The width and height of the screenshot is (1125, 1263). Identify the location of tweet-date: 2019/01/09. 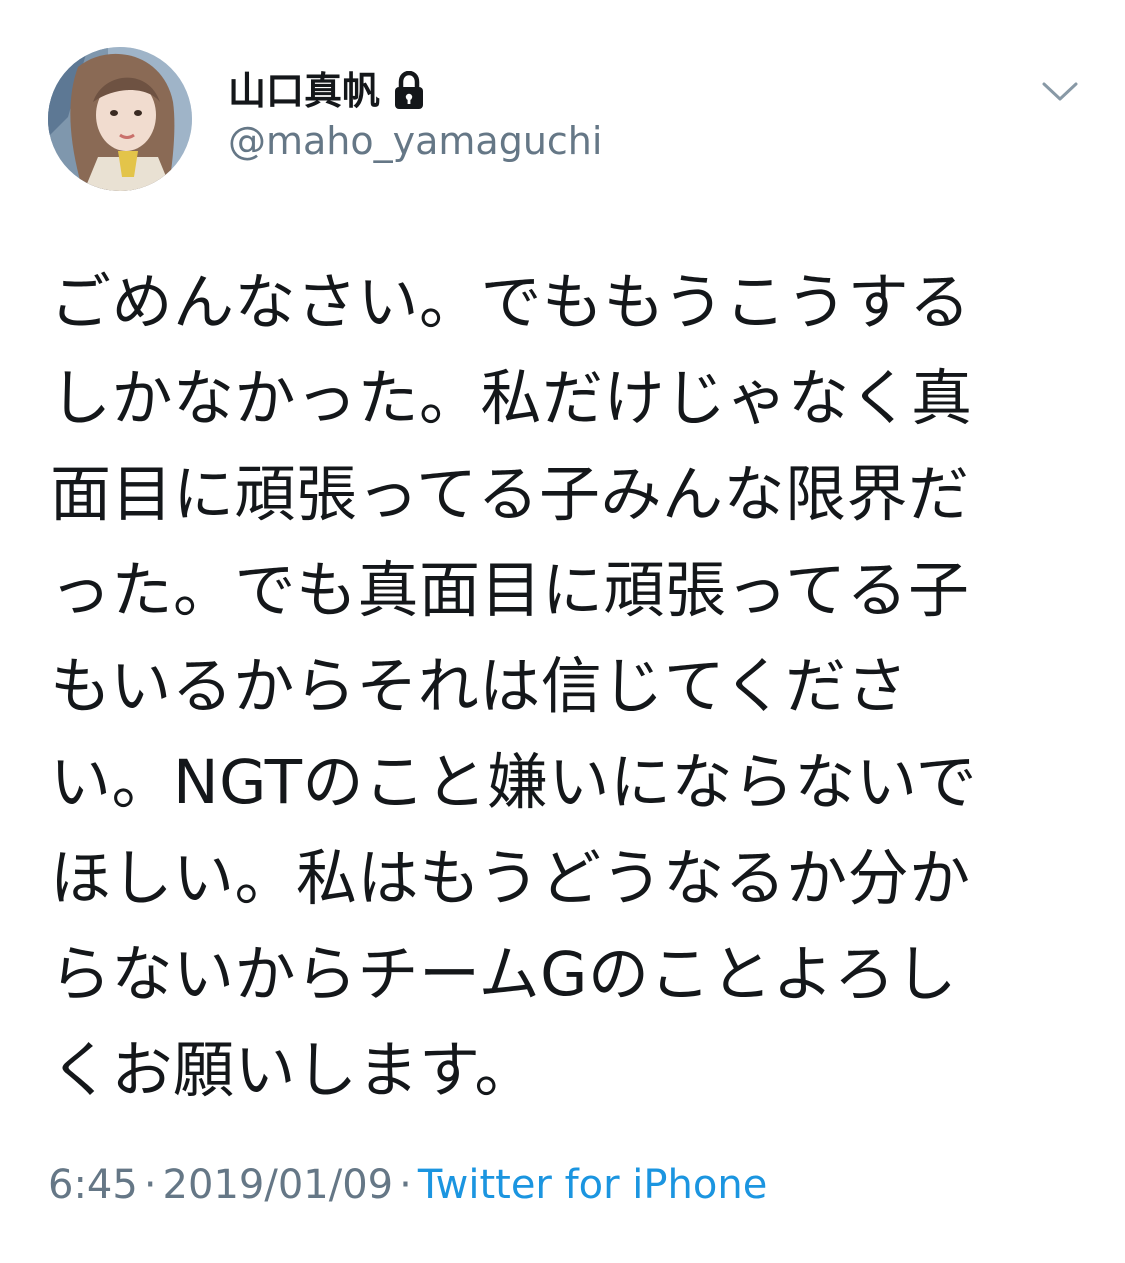
(278, 1185).